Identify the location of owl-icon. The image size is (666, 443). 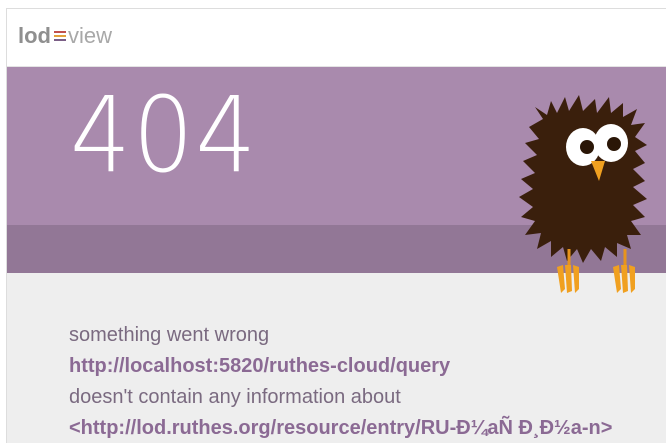
(583, 194).